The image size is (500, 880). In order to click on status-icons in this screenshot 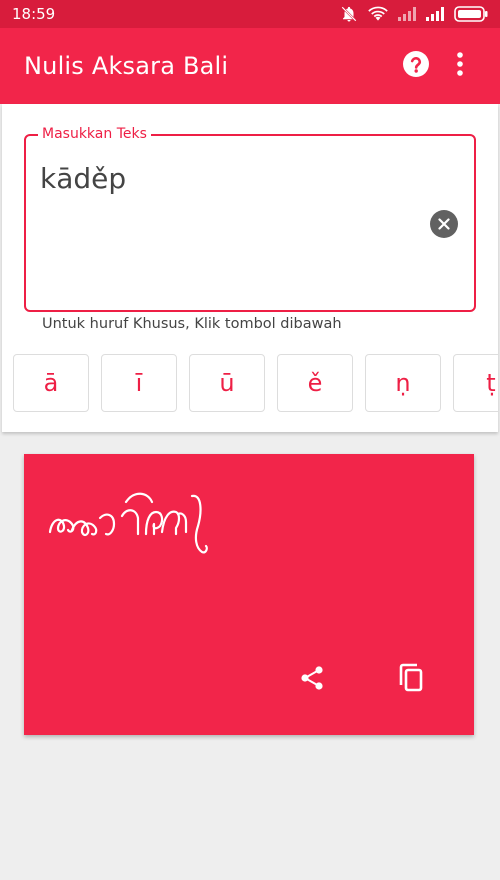, I will do `click(414, 14)`.